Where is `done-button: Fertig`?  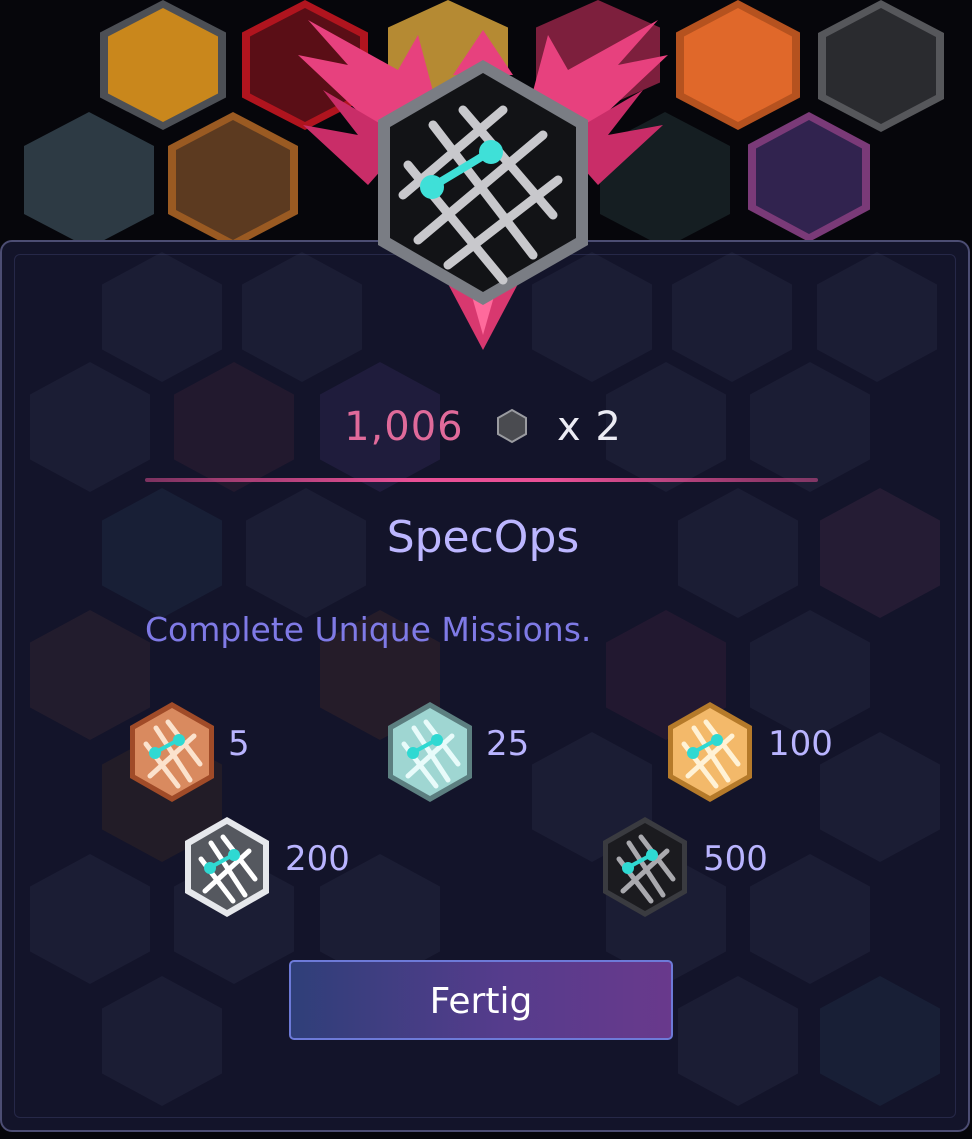 done-button: Fertig is located at coordinates (481, 1000).